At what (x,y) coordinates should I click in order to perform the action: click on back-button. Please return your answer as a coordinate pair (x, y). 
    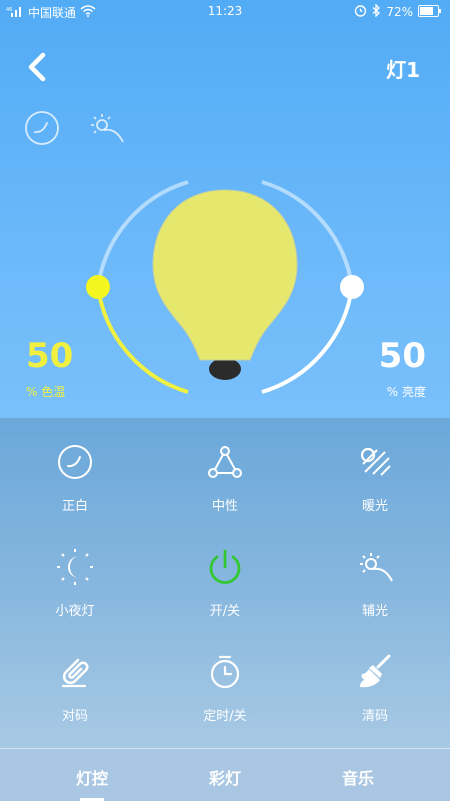
    Looking at the image, I should click on (38, 67).